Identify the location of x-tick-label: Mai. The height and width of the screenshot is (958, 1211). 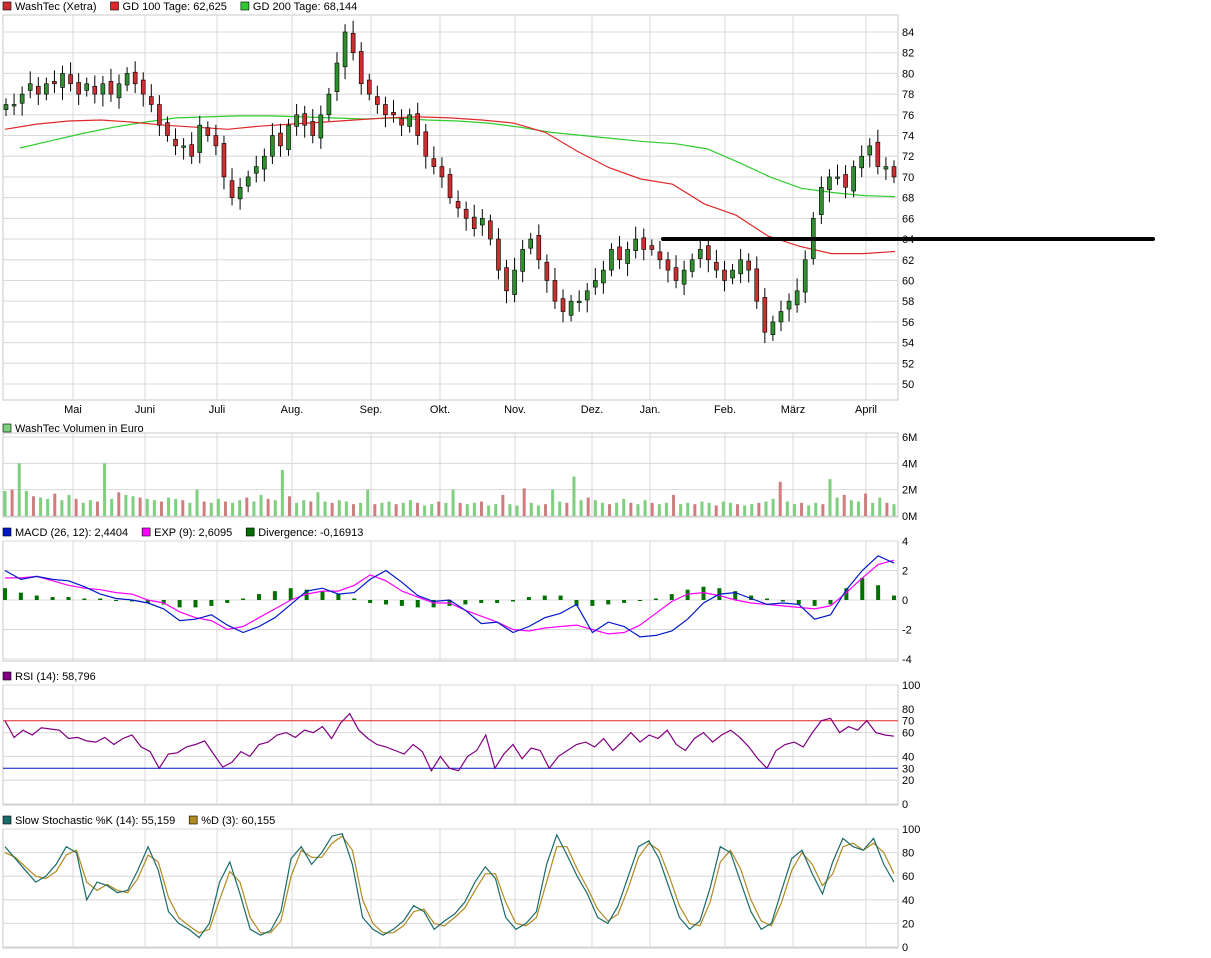
(73, 410).